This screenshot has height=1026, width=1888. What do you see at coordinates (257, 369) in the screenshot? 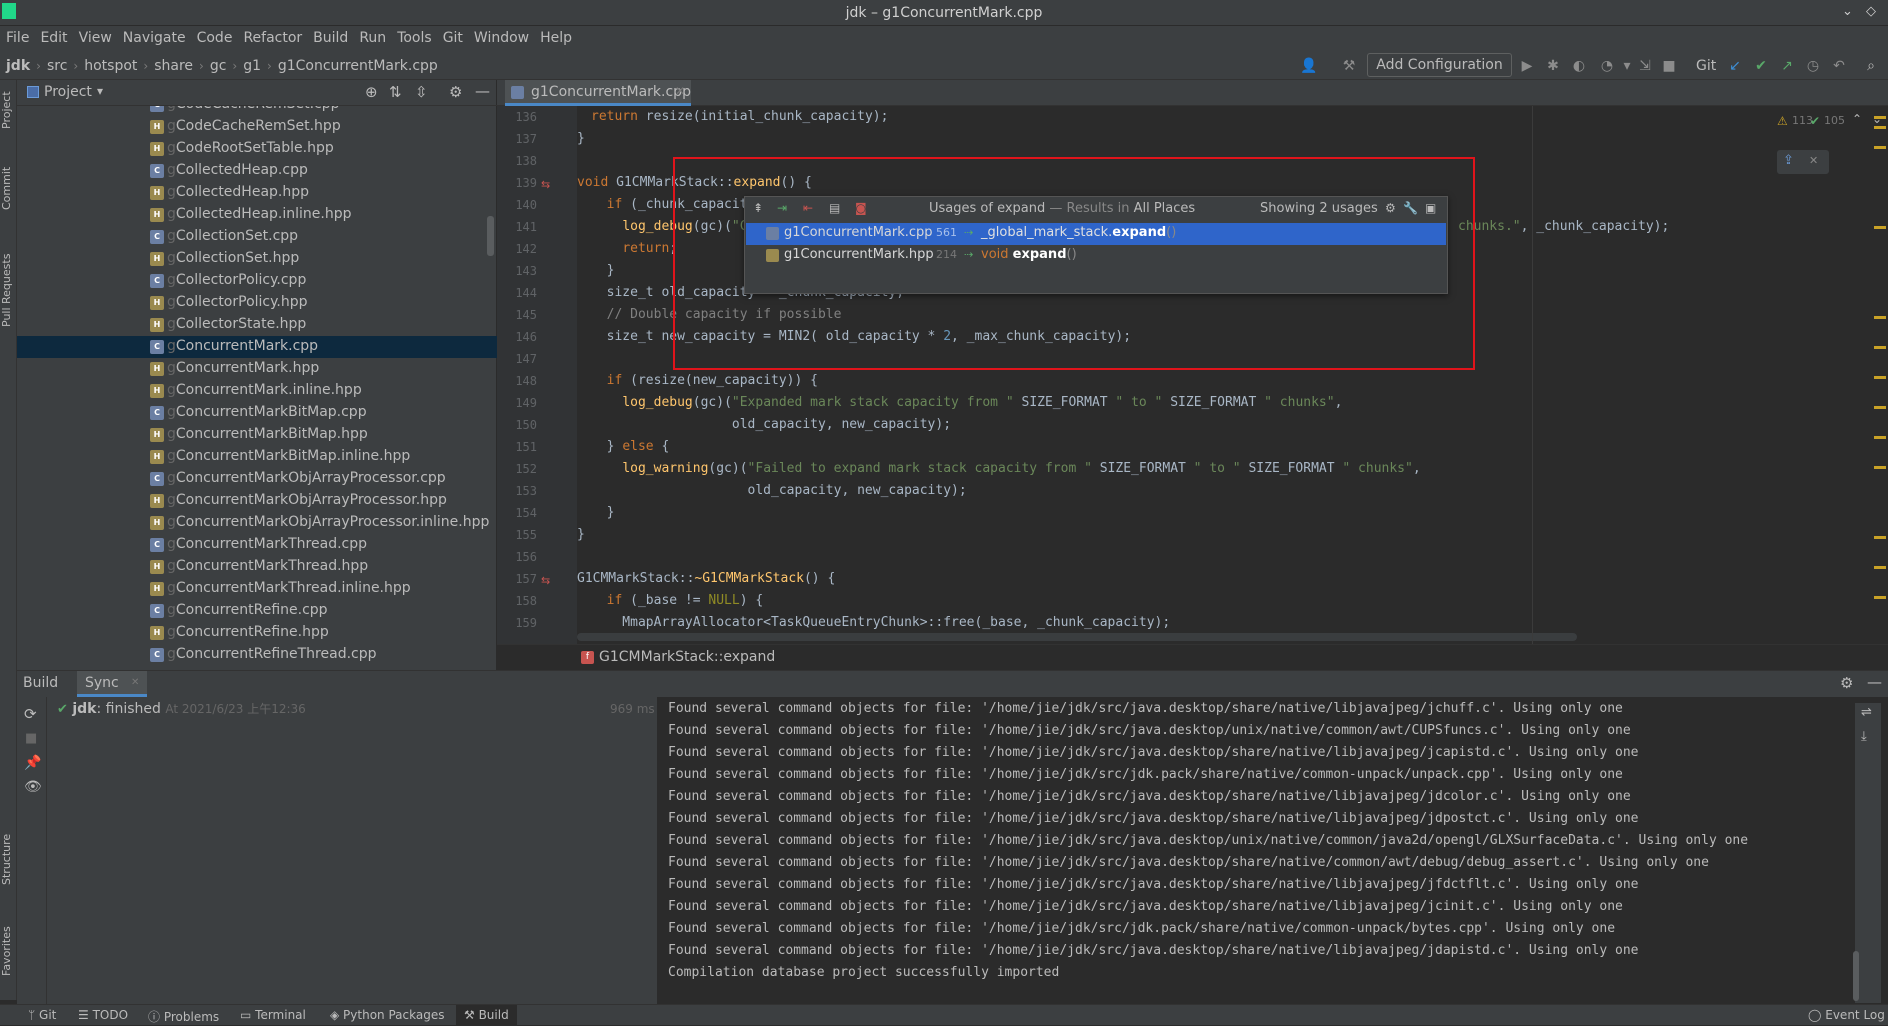
I see `tree-item: HgConcurrentMark.hpp` at bounding box center [257, 369].